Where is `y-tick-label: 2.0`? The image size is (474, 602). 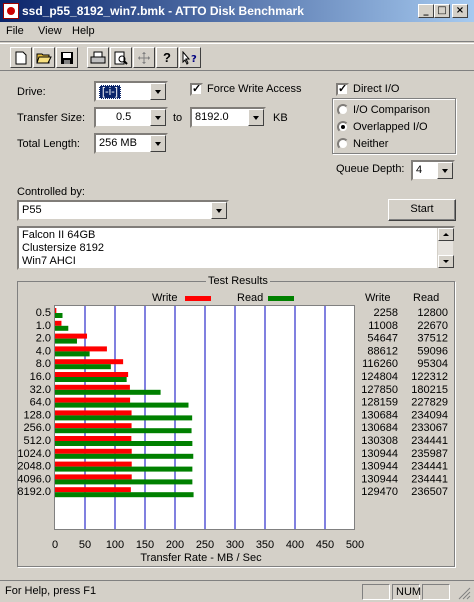
y-tick-label: 2.0 is located at coordinates (43, 339).